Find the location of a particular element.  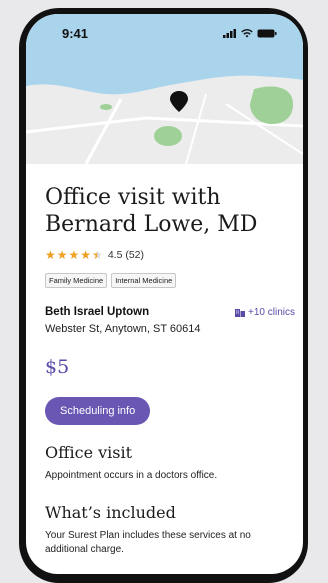

specialty-tag: Internal Medicine is located at coordinates (144, 280).